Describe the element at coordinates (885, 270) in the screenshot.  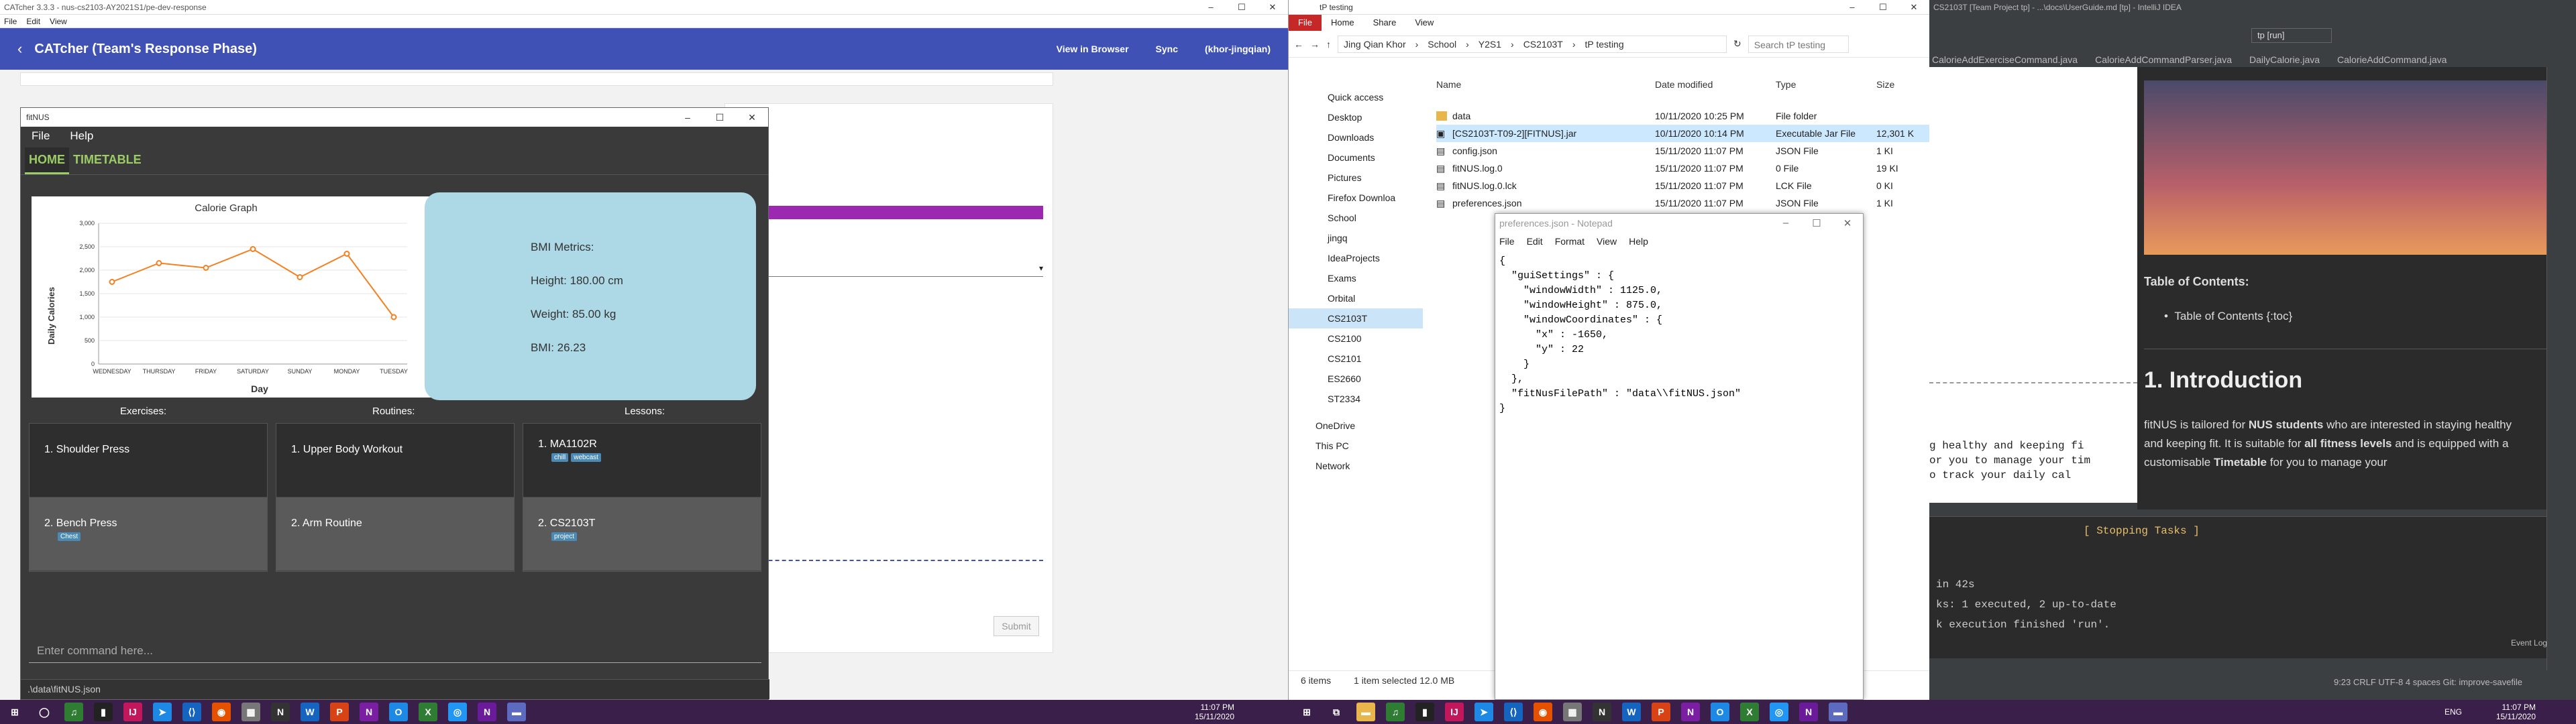
I see `dropdown: ▾` at that location.